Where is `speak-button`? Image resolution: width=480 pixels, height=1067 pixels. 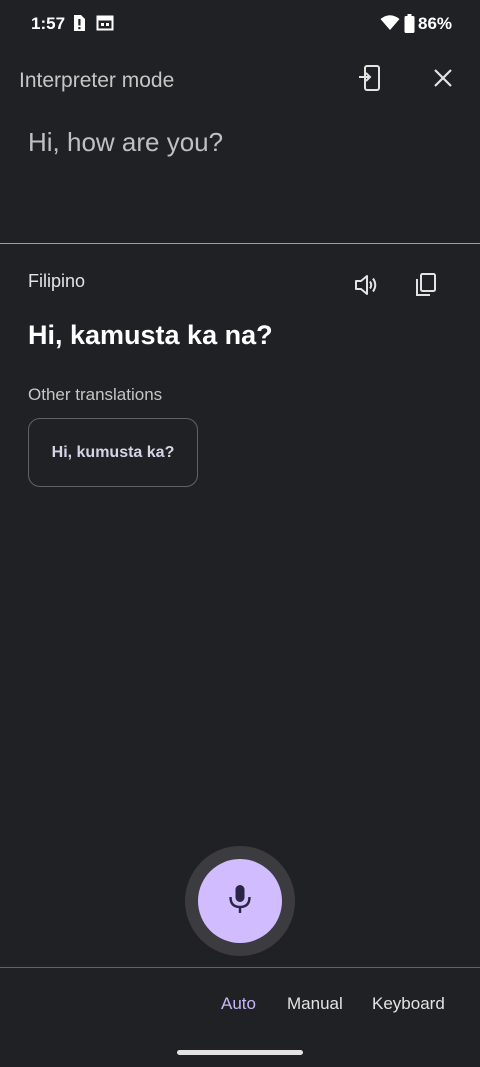
speak-button is located at coordinates (366, 287).